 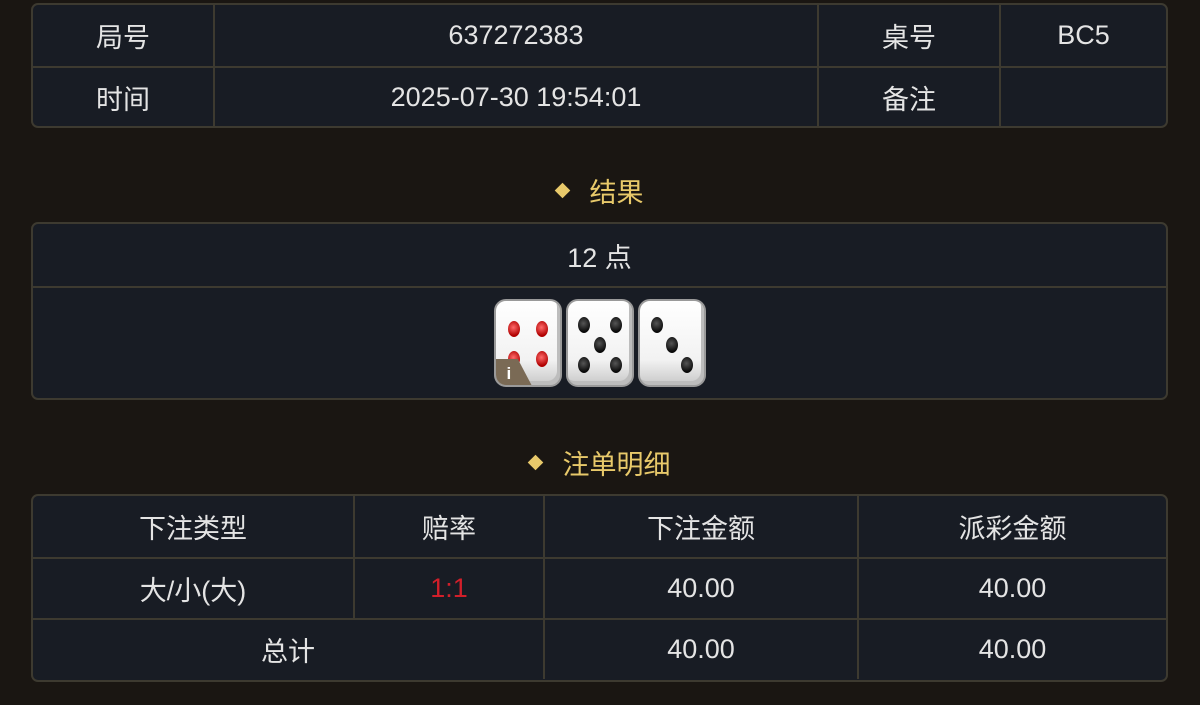 I want to click on total-stake: 40.00, so click(x=700, y=649).